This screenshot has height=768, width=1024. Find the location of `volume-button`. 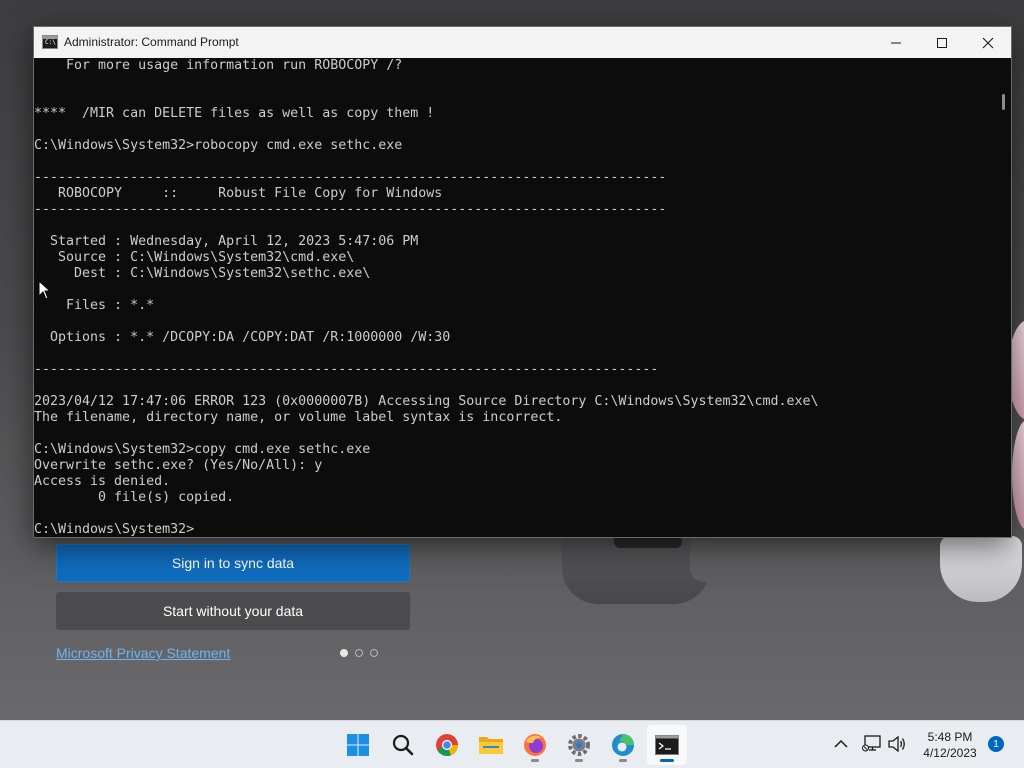

volume-button is located at coordinates (897, 744).